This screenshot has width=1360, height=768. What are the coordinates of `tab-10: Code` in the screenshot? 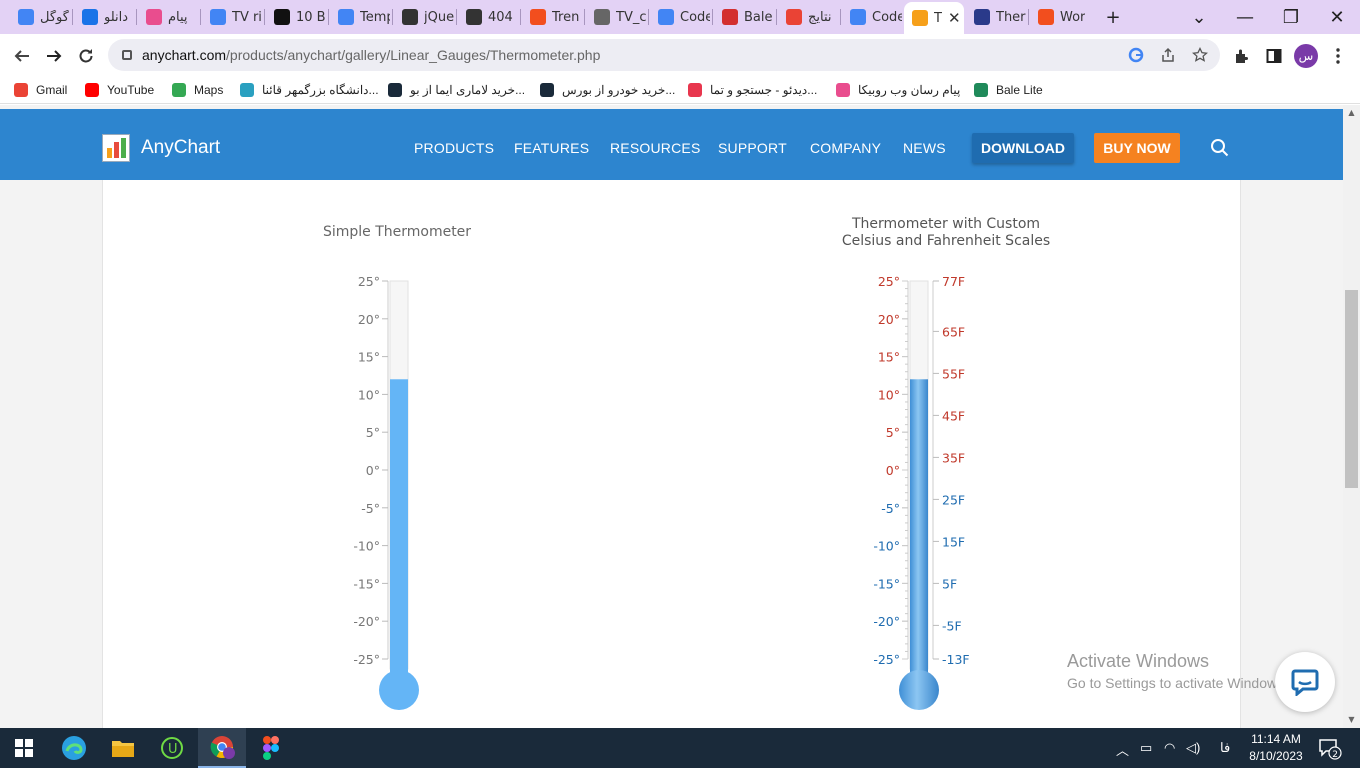 It's located at (680, 17).